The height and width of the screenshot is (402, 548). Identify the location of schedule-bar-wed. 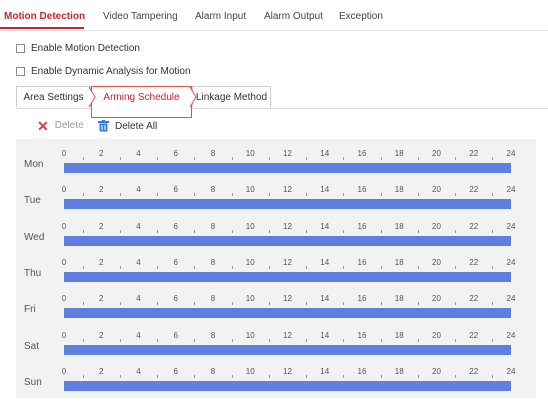
(287, 240).